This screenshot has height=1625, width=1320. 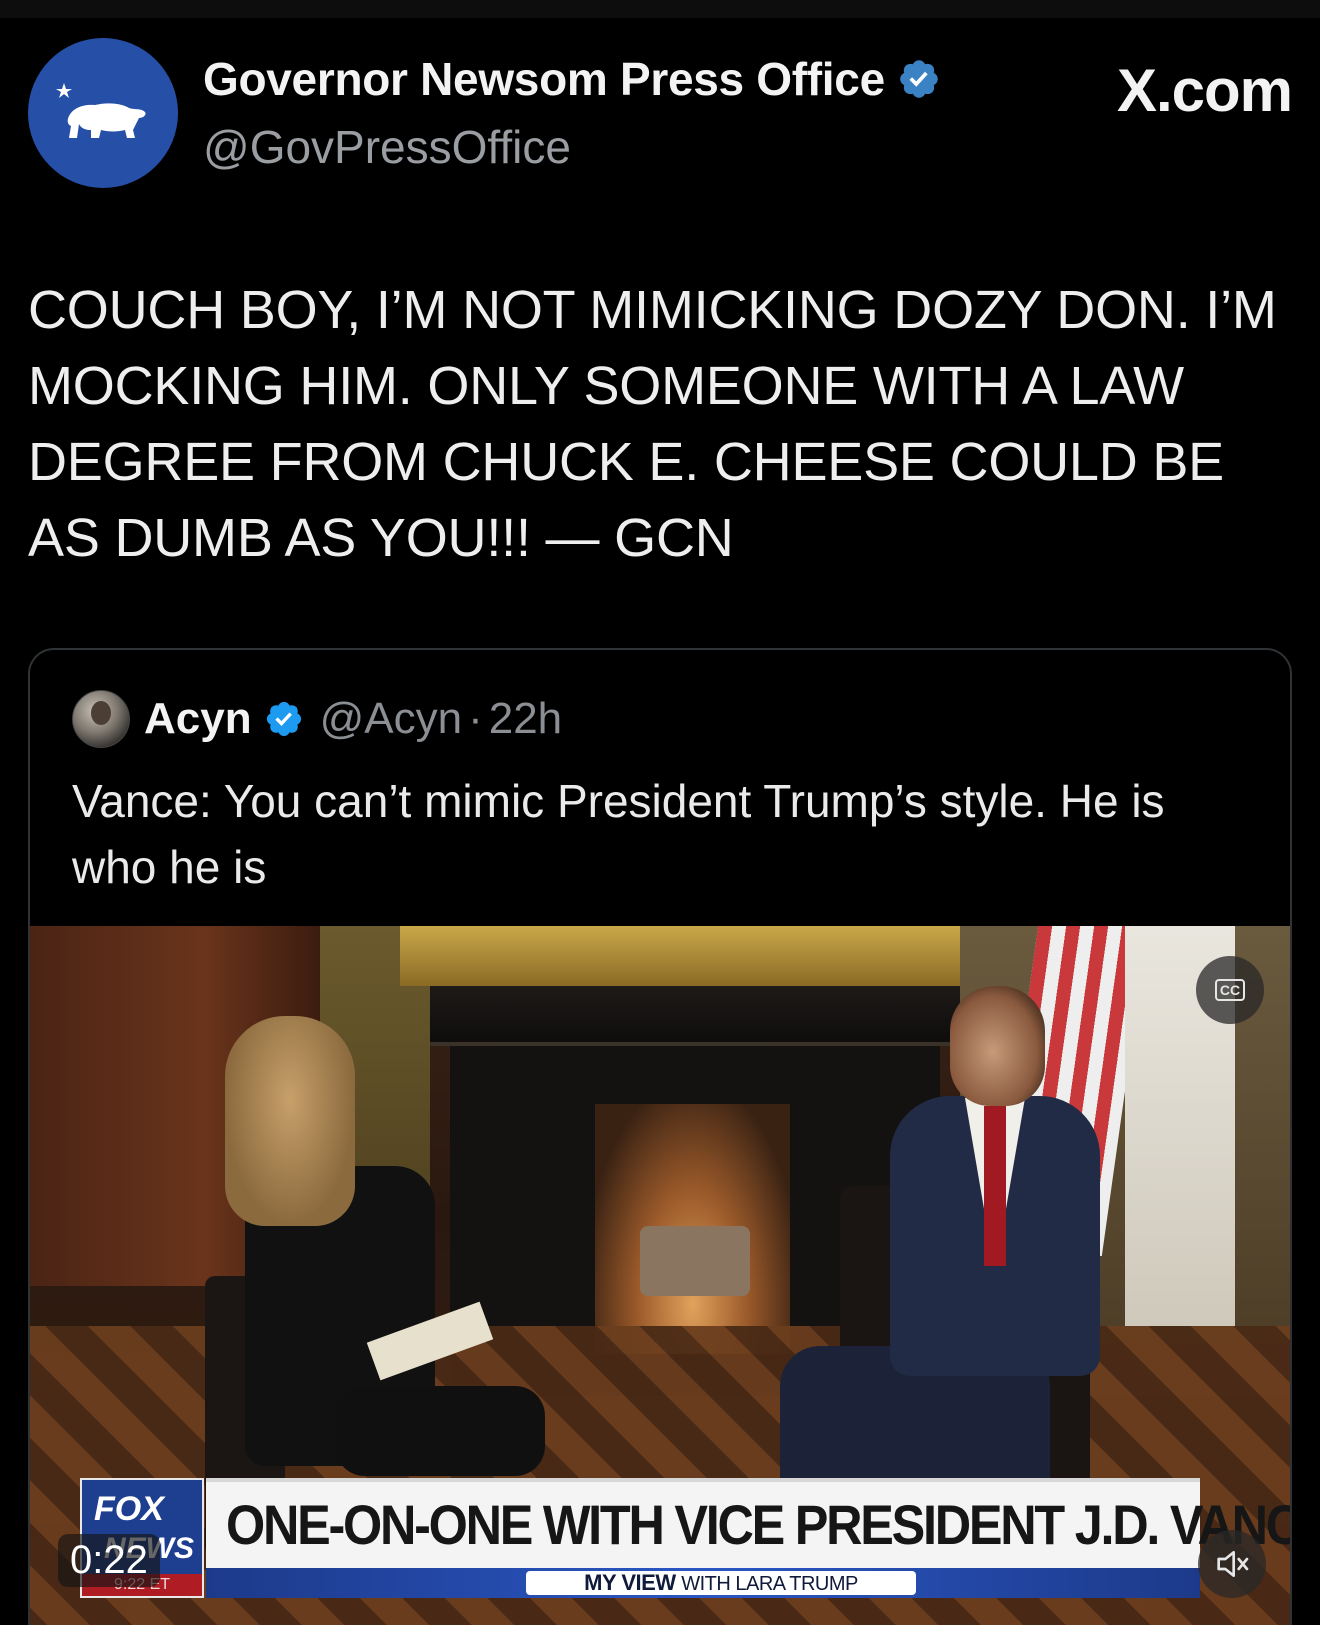 What do you see at coordinates (129, 1509) in the screenshot?
I see `network-logo-top: FOX` at bounding box center [129, 1509].